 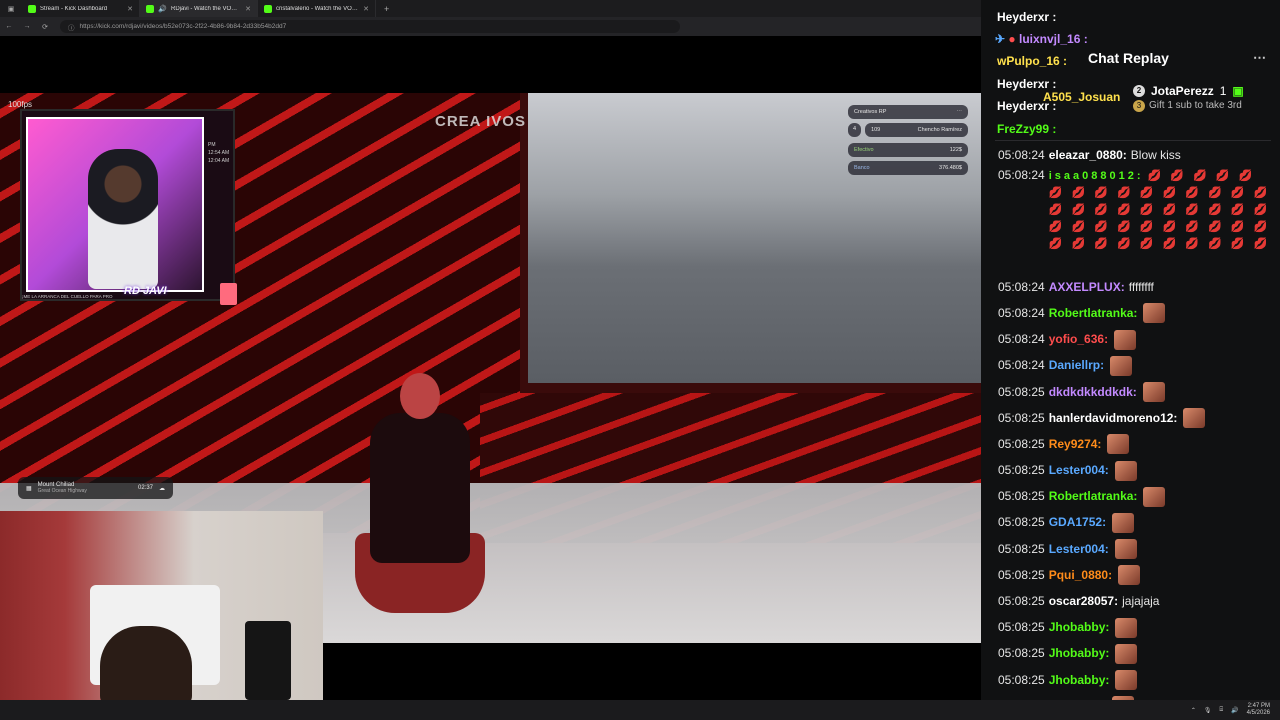 What do you see at coordinates (162, 9) in the screenshot?
I see `speaker-icon: 🔊` at bounding box center [162, 9].